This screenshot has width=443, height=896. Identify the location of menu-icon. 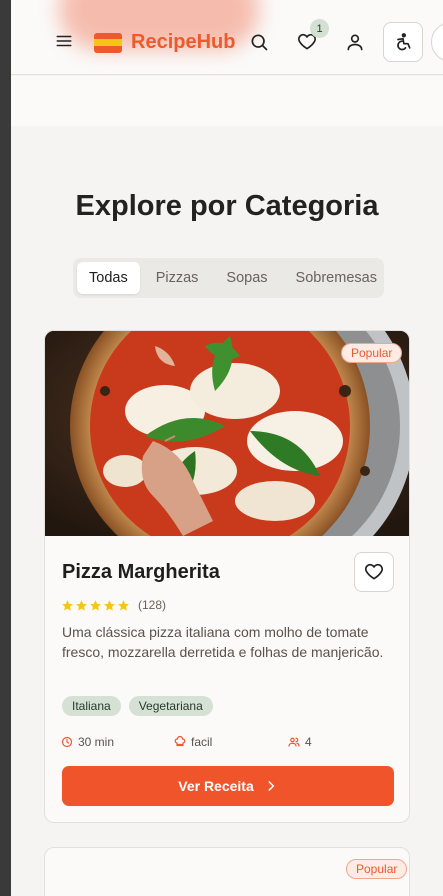
(64, 41).